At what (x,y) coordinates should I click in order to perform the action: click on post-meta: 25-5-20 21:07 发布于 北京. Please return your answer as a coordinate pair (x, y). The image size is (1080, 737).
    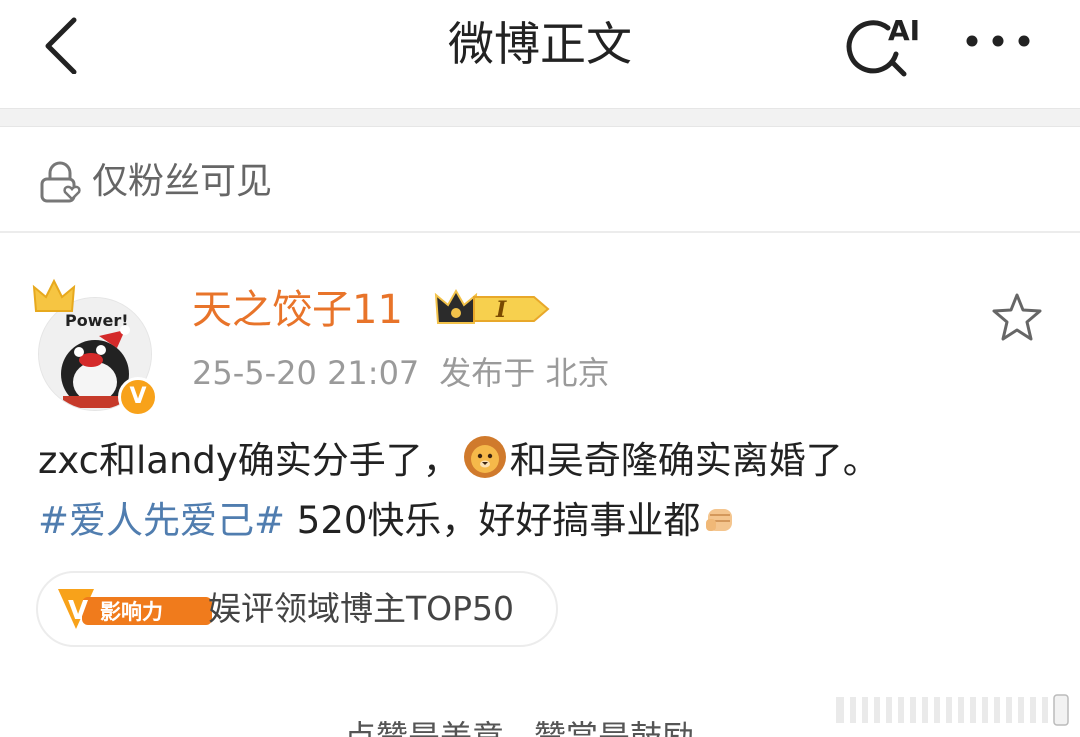
    Looking at the image, I should click on (400, 373).